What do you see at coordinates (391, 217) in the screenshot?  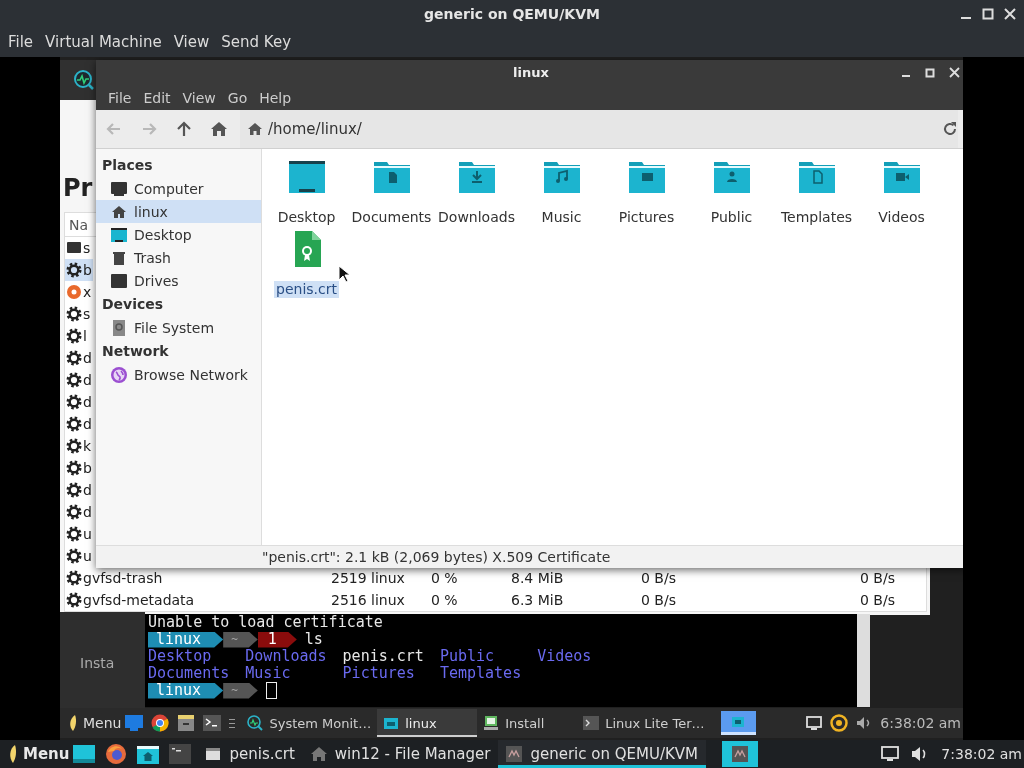 I see `file-name: Documents` at bounding box center [391, 217].